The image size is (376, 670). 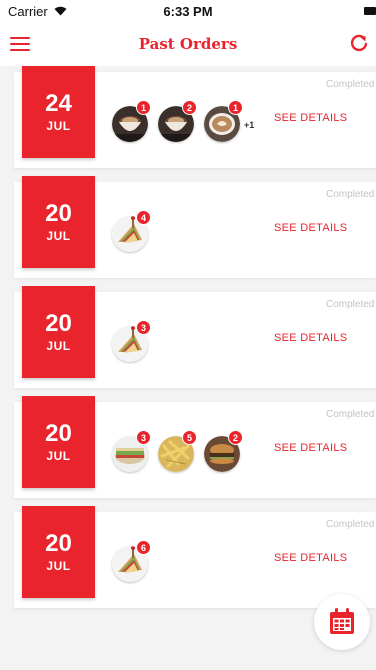 I want to click on calendar-icon, so click(x=342, y=621).